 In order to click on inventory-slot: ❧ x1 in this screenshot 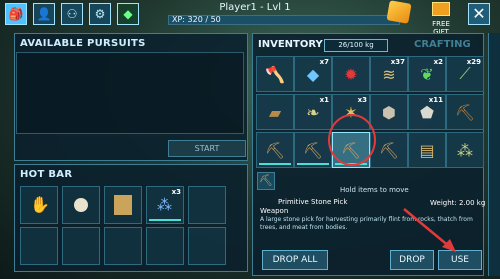, I will do `click(313, 112)`.